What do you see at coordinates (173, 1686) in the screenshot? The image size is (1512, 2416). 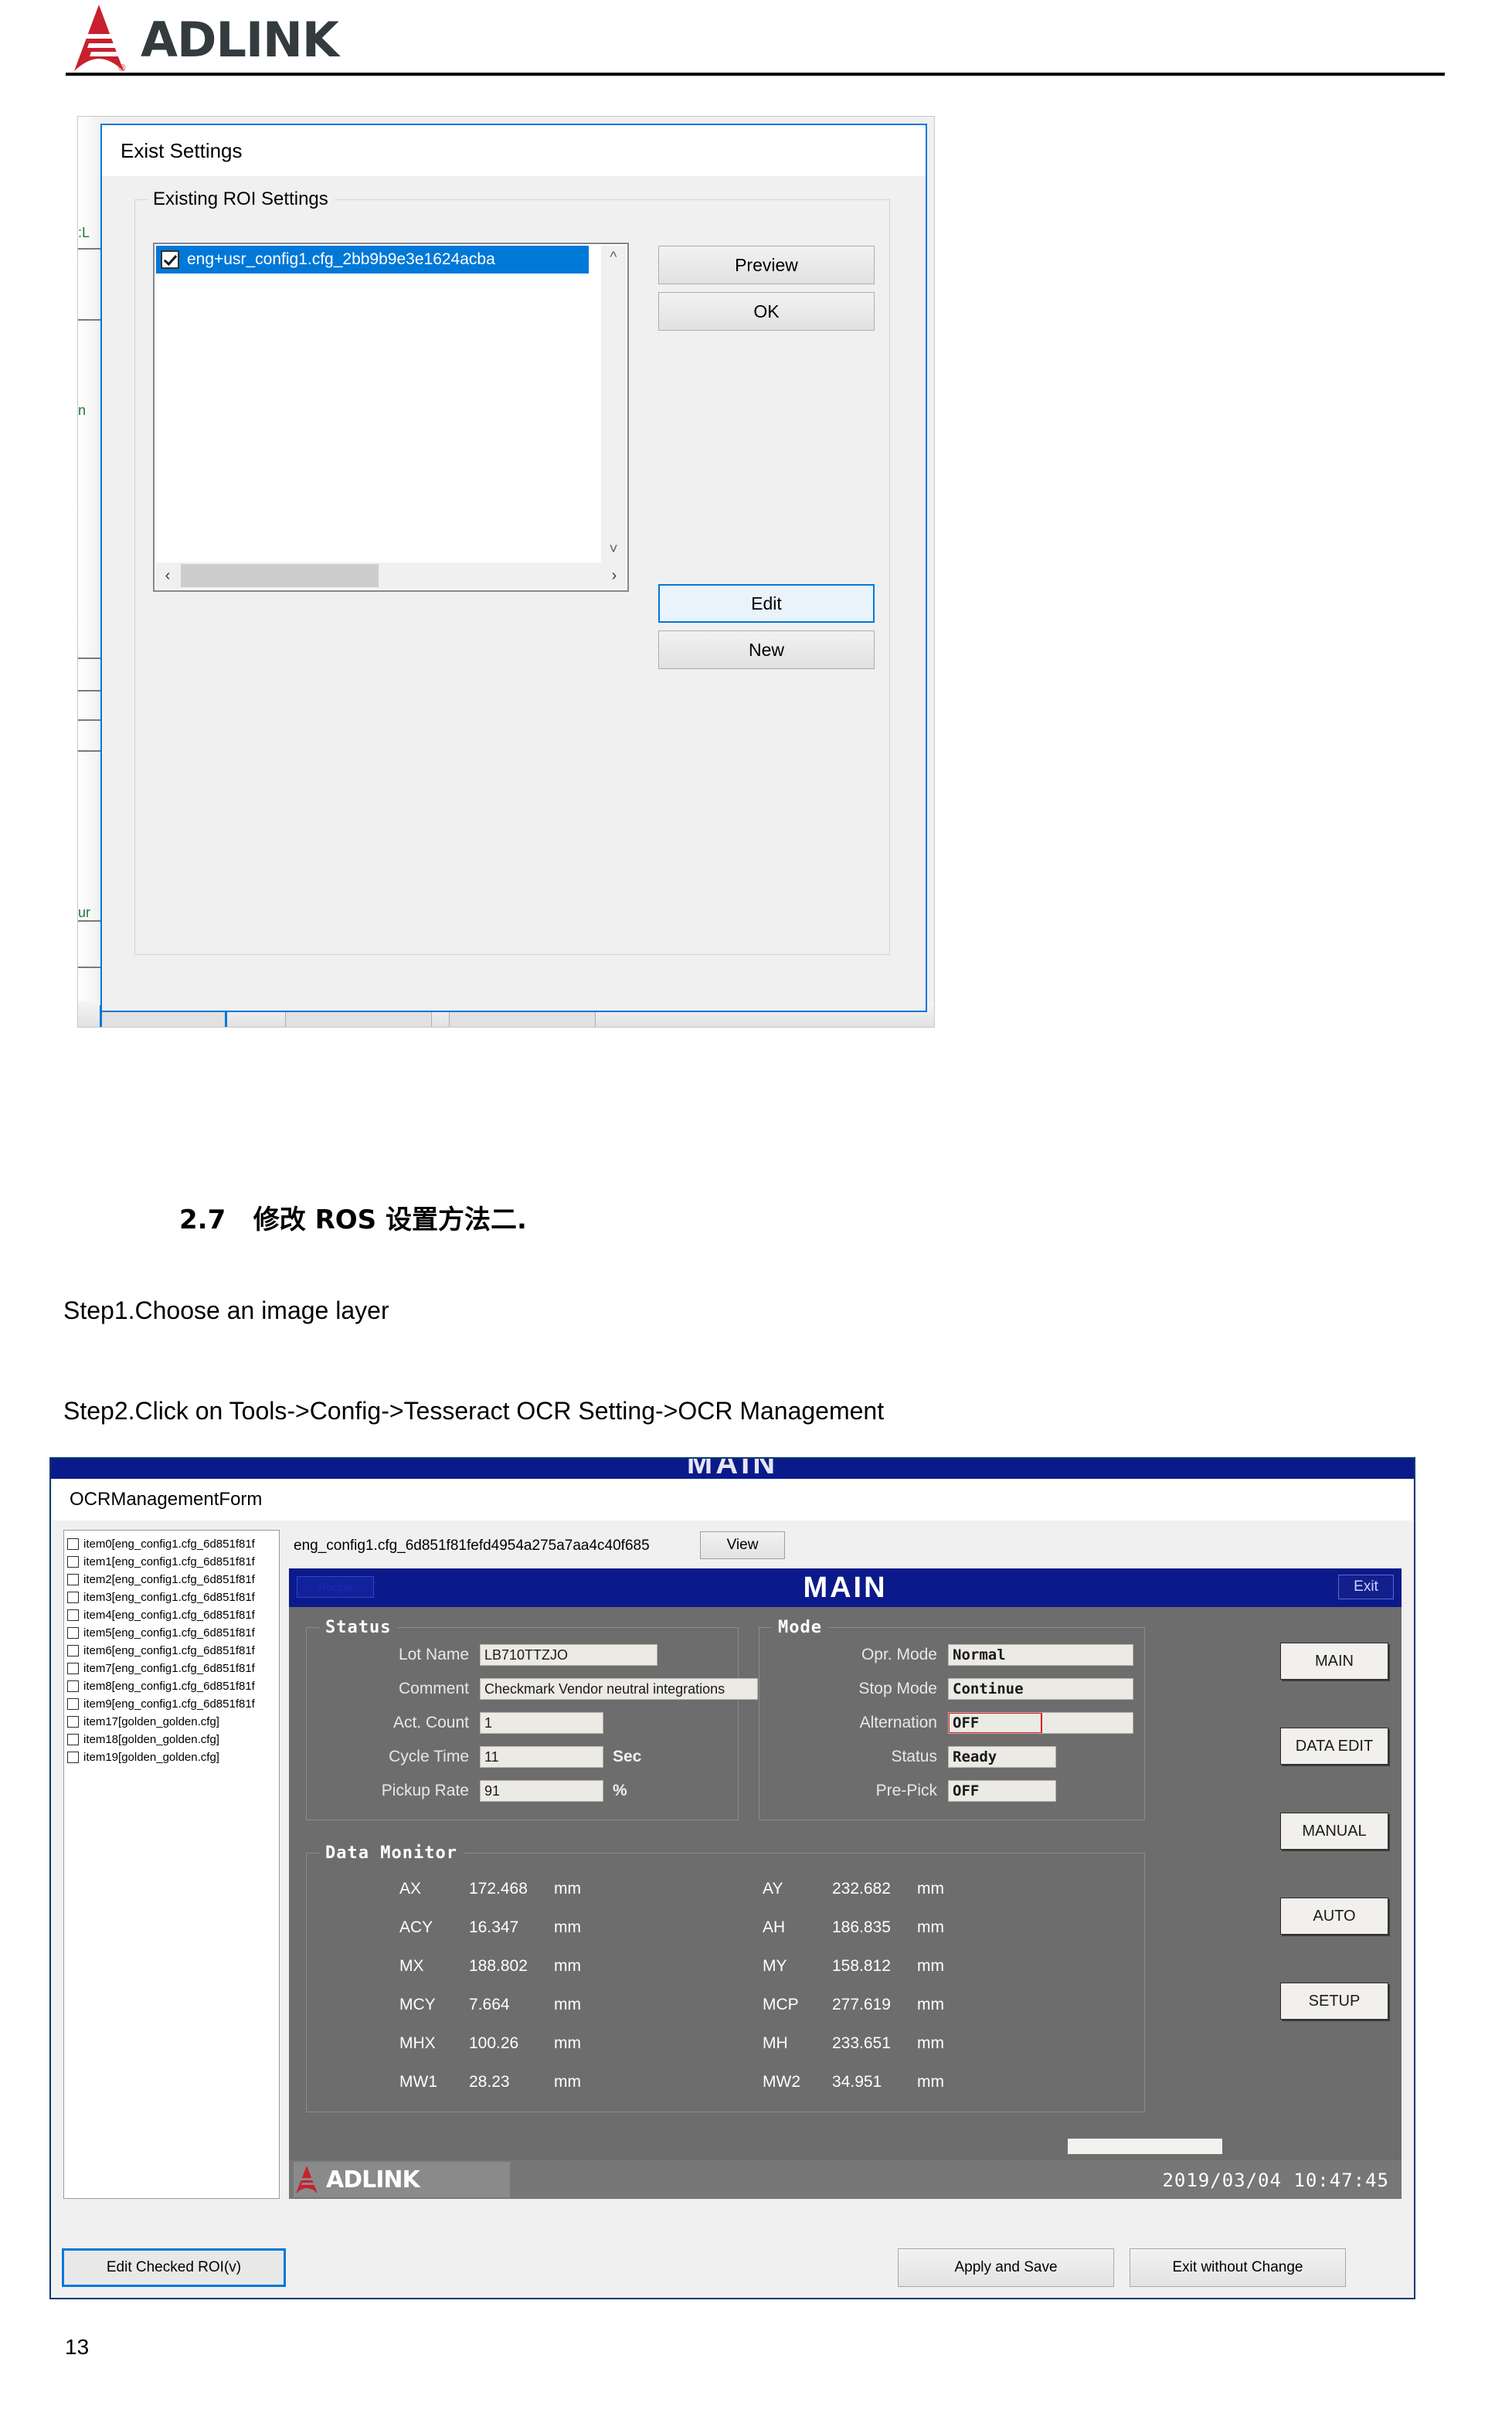 I see `list-item: item8[eng_config1.cfg_6d851f81f` at bounding box center [173, 1686].